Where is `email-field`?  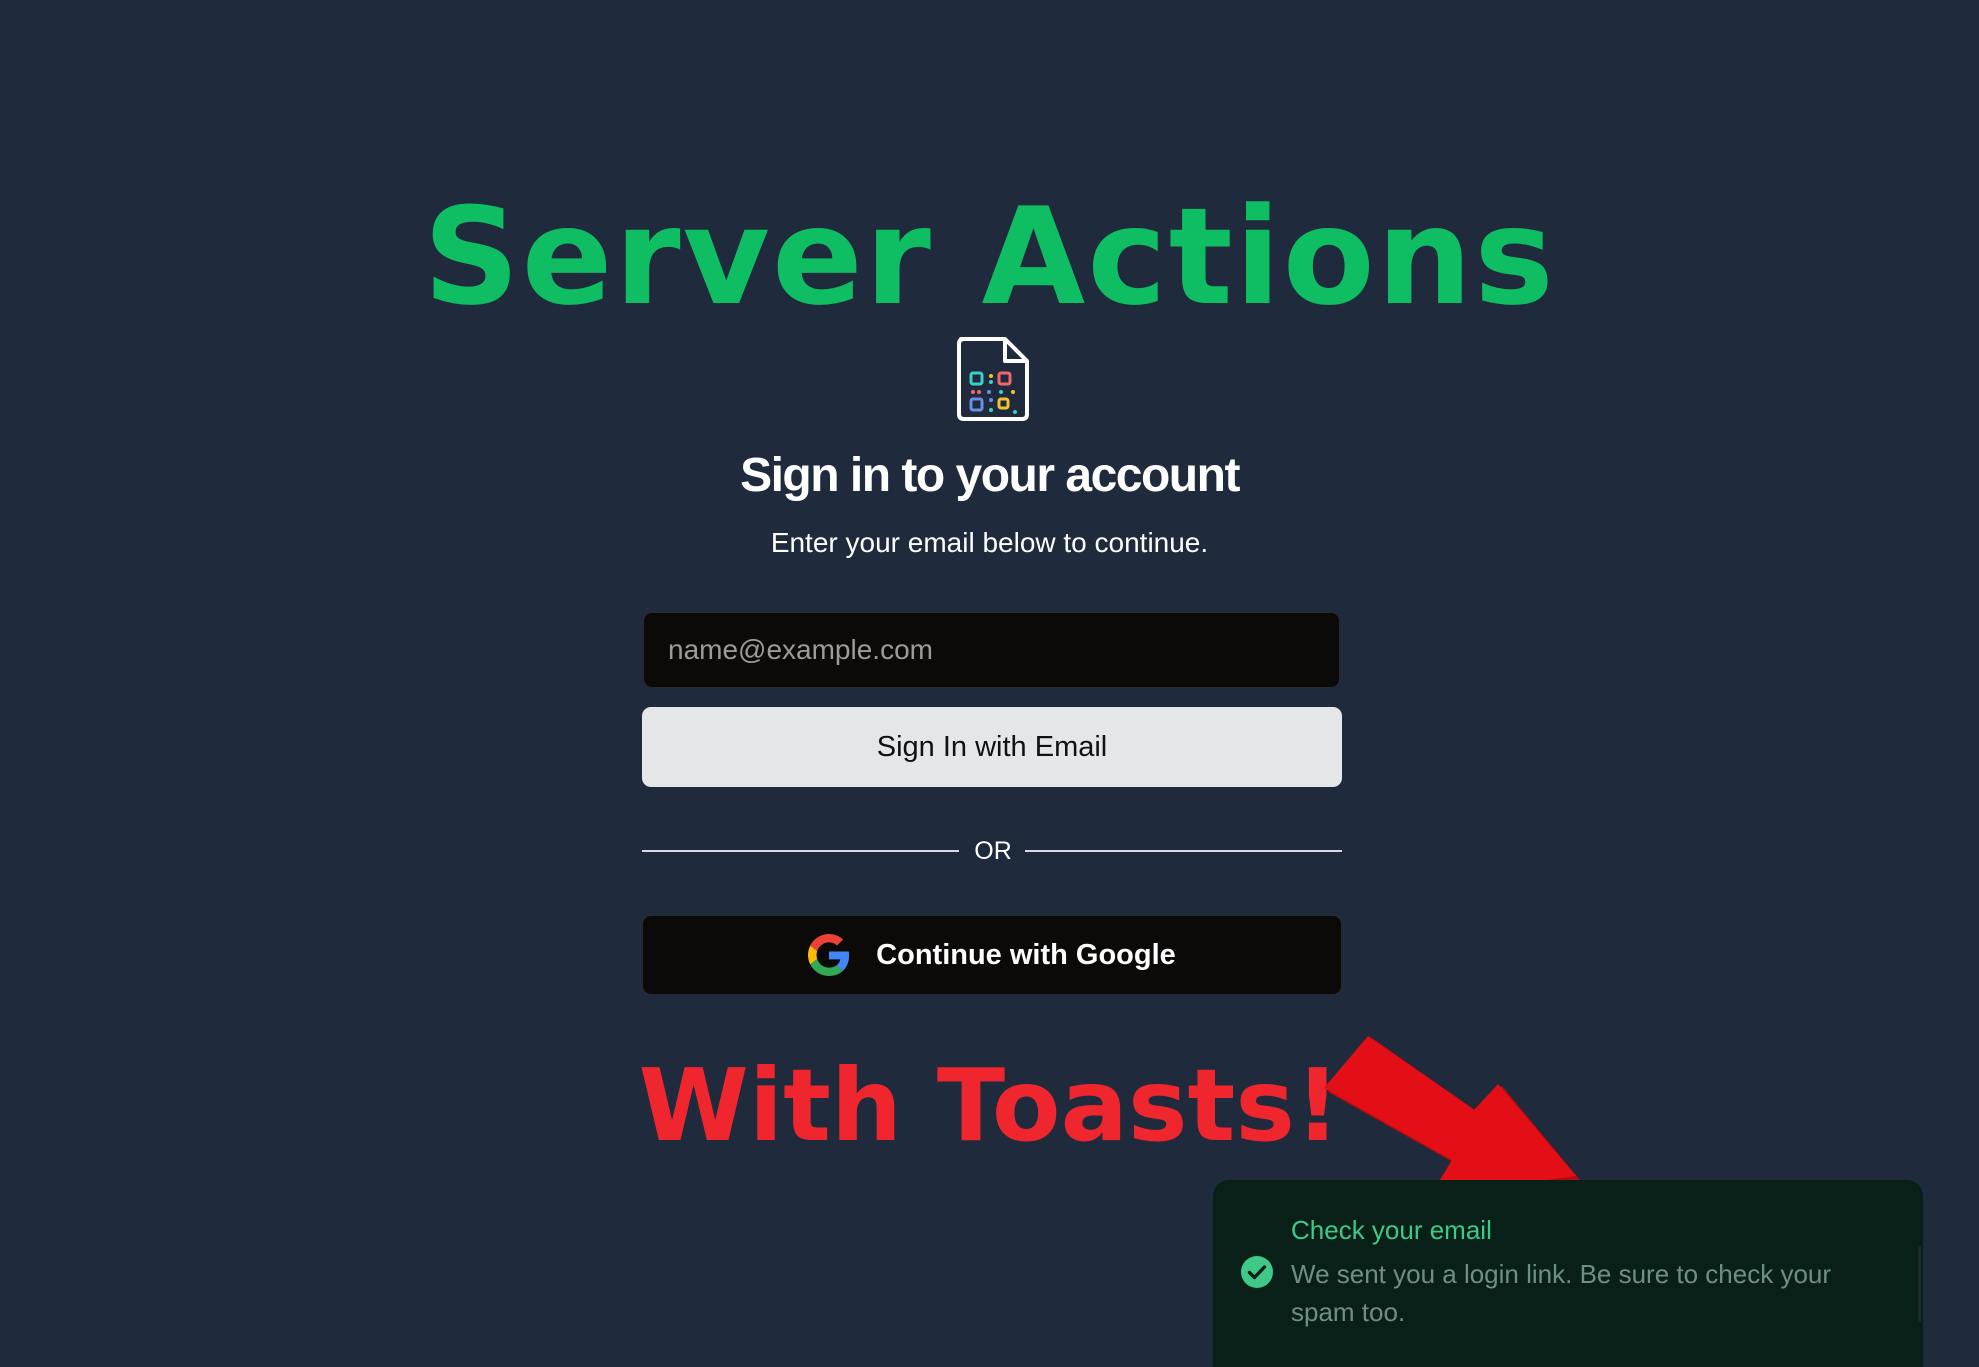
email-field is located at coordinates (991, 650).